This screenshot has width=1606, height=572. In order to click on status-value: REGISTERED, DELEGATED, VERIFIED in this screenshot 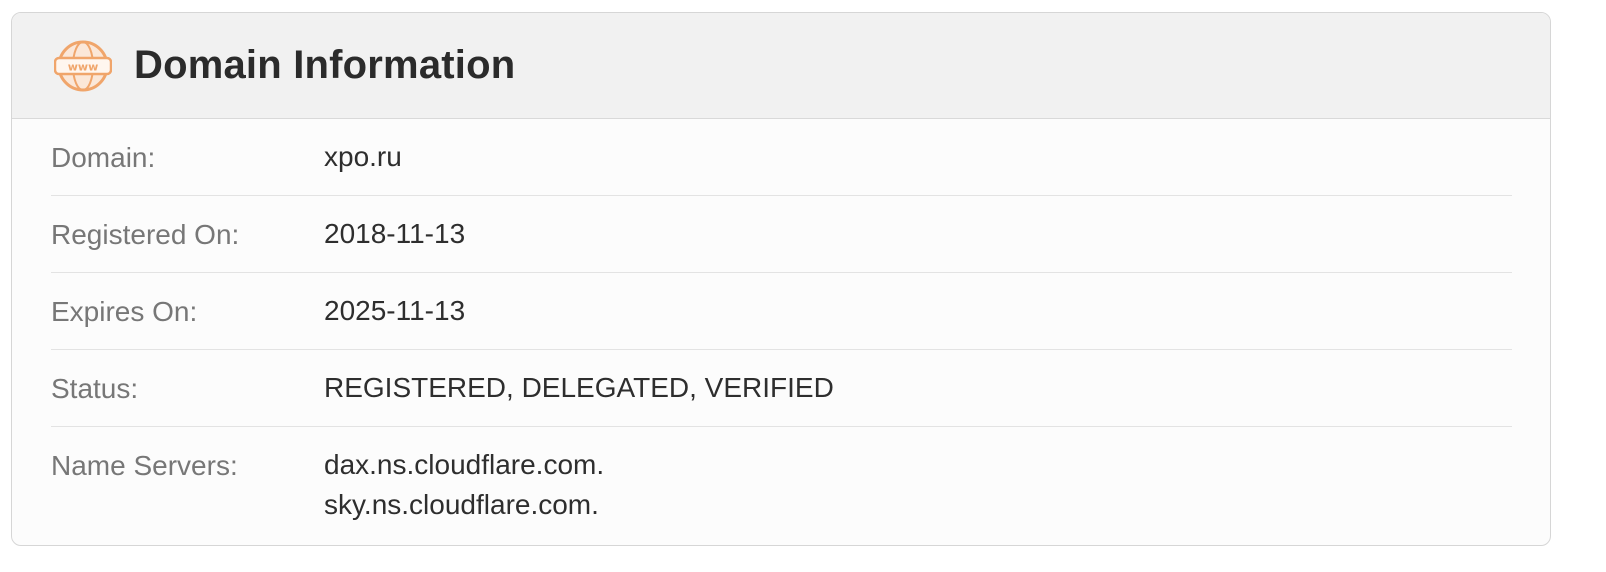, I will do `click(579, 387)`.